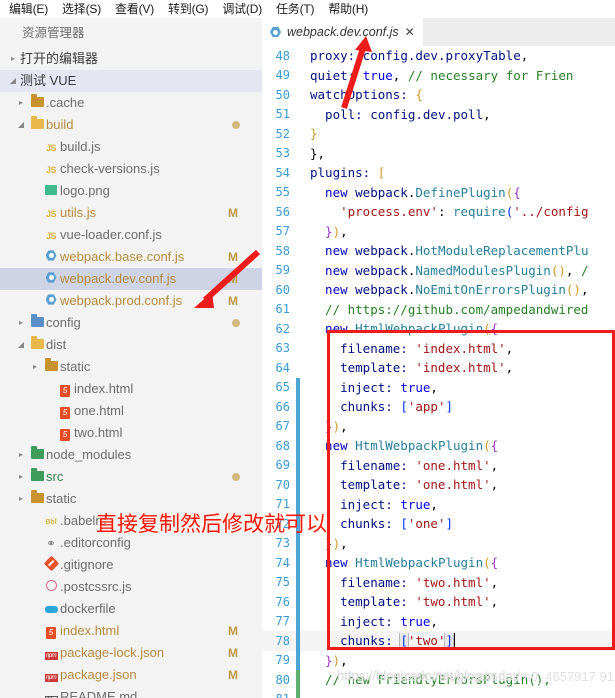 Image resolution: width=615 pixels, height=698 pixels. Describe the element at coordinates (65, 102) in the screenshot. I see `tree-item-label: .cache` at that location.